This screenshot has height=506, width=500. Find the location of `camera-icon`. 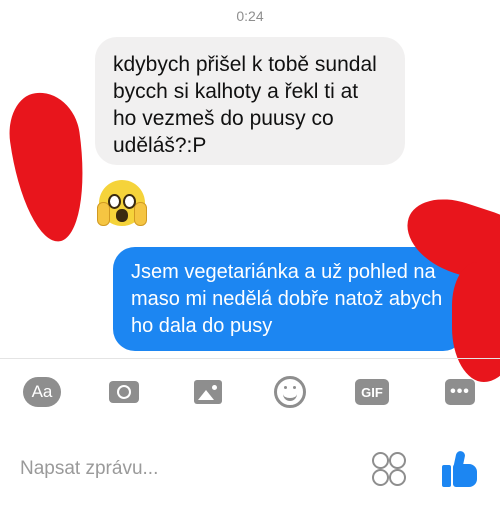

camera-icon is located at coordinates (124, 392).